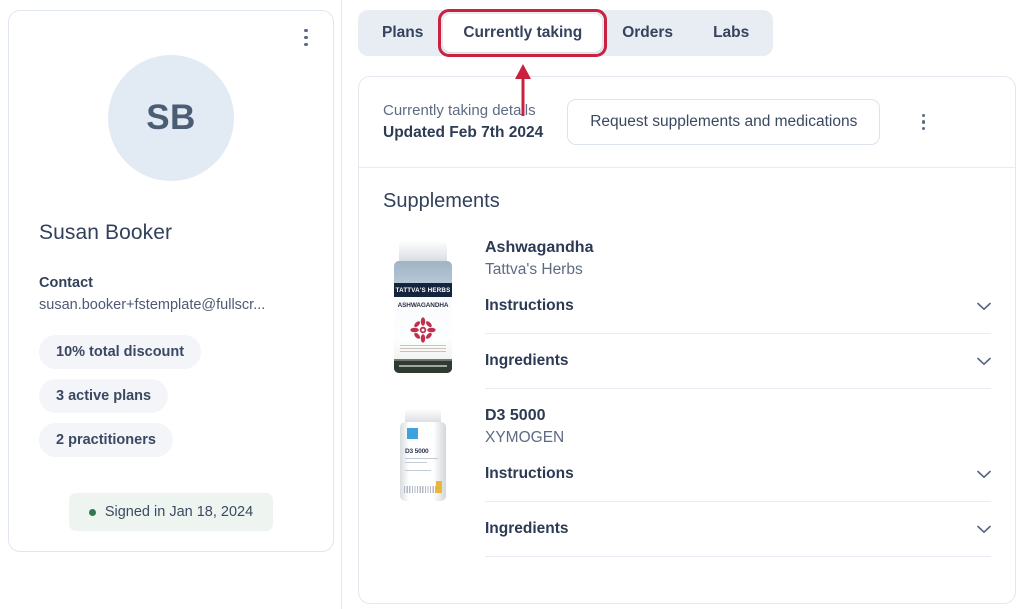 This screenshot has width=1024, height=609. I want to click on tab-labs: Labs, so click(731, 33).